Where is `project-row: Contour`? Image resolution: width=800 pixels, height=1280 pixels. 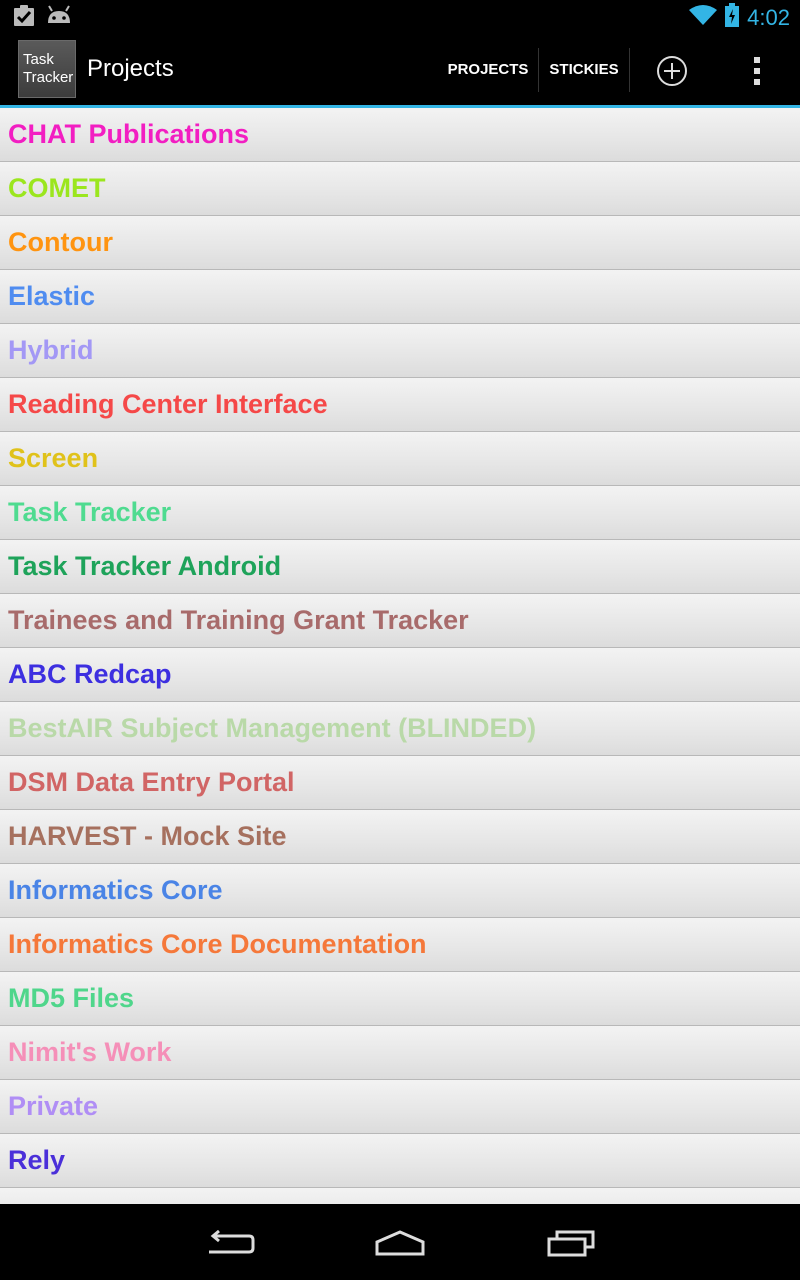
project-row: Contour is located at coordinates (400, 243).